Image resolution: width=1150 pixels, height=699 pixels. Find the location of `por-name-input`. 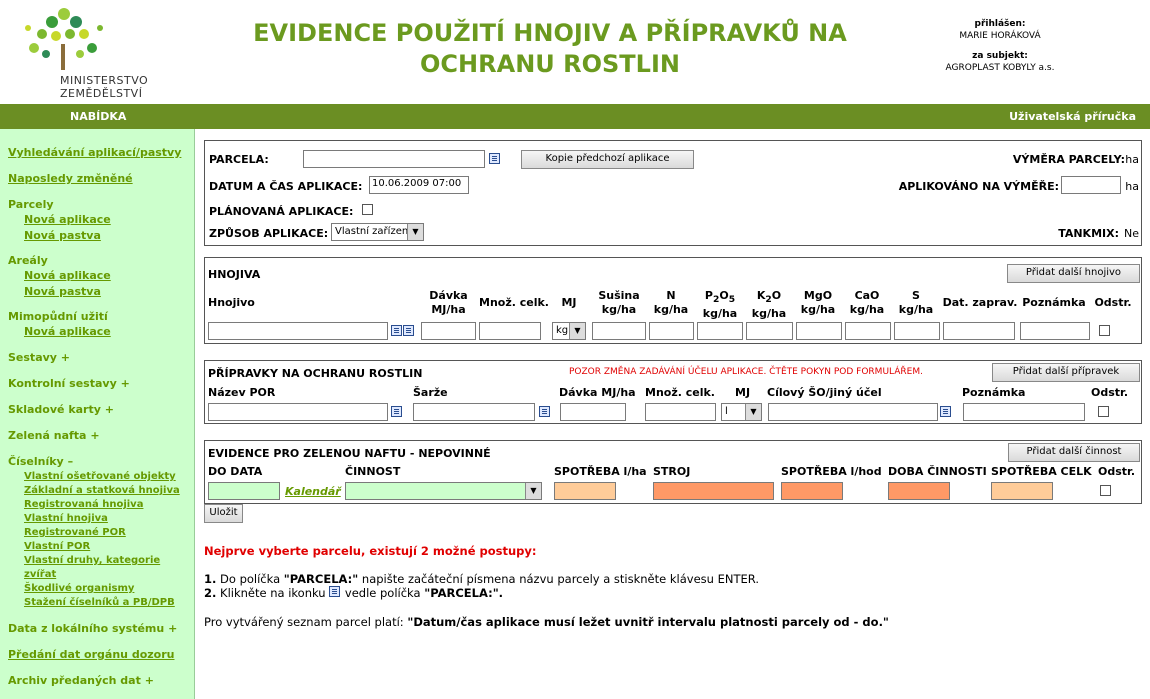

por-name-input is located at coordinates (298, 412).